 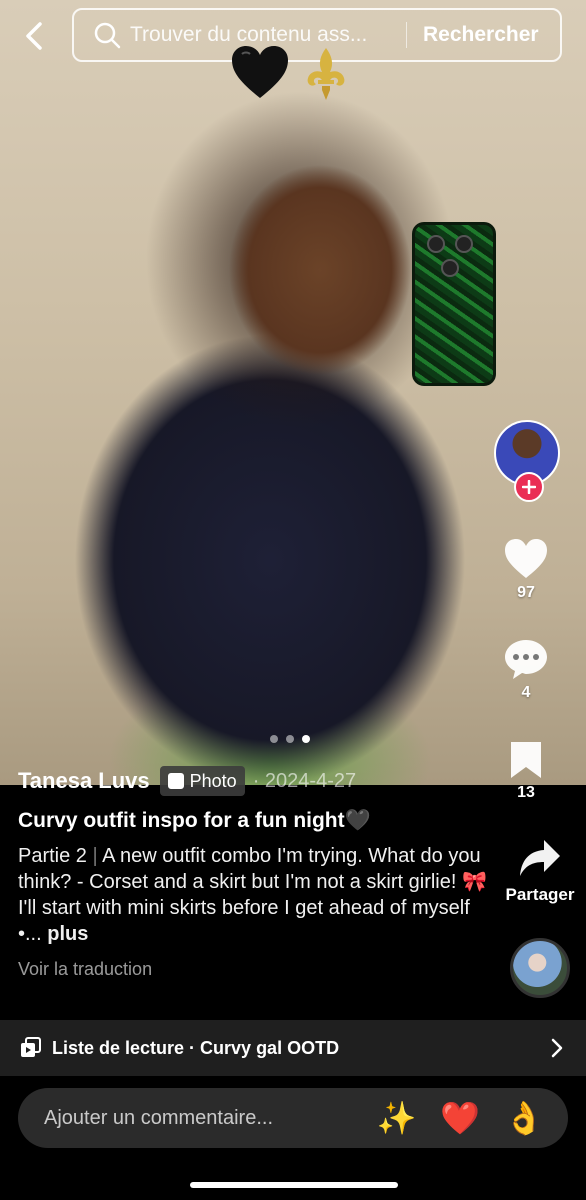 What do you see at coordinates (196, 1047) in the screenshot?
I see `playlist-label: Liste de lecture · Curvy gal OOTD` at bounding box center [196, 1047].